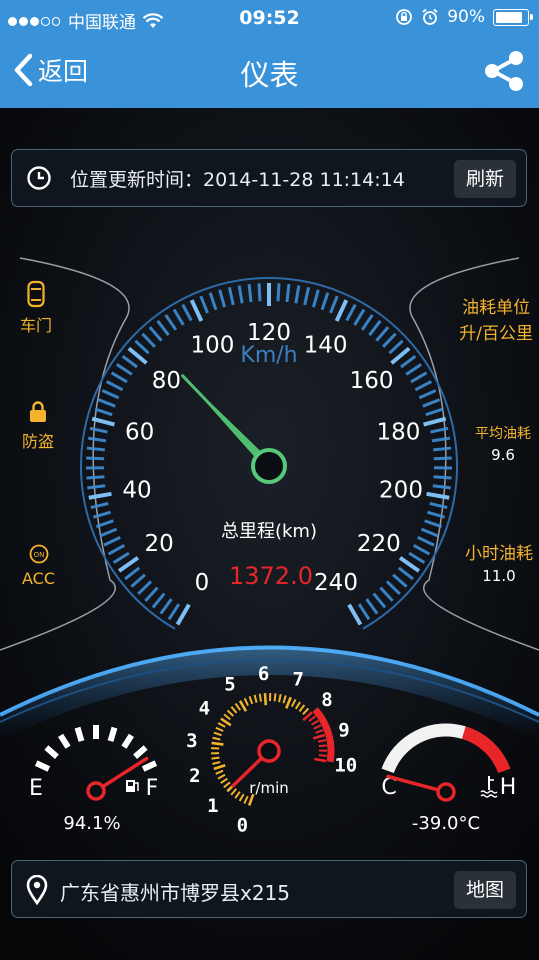 The image size is (539, 960). What do you see at coordinates (485, 890) in the screenshot?
I see `map-button: 地图` at bounding box center [485, 890].